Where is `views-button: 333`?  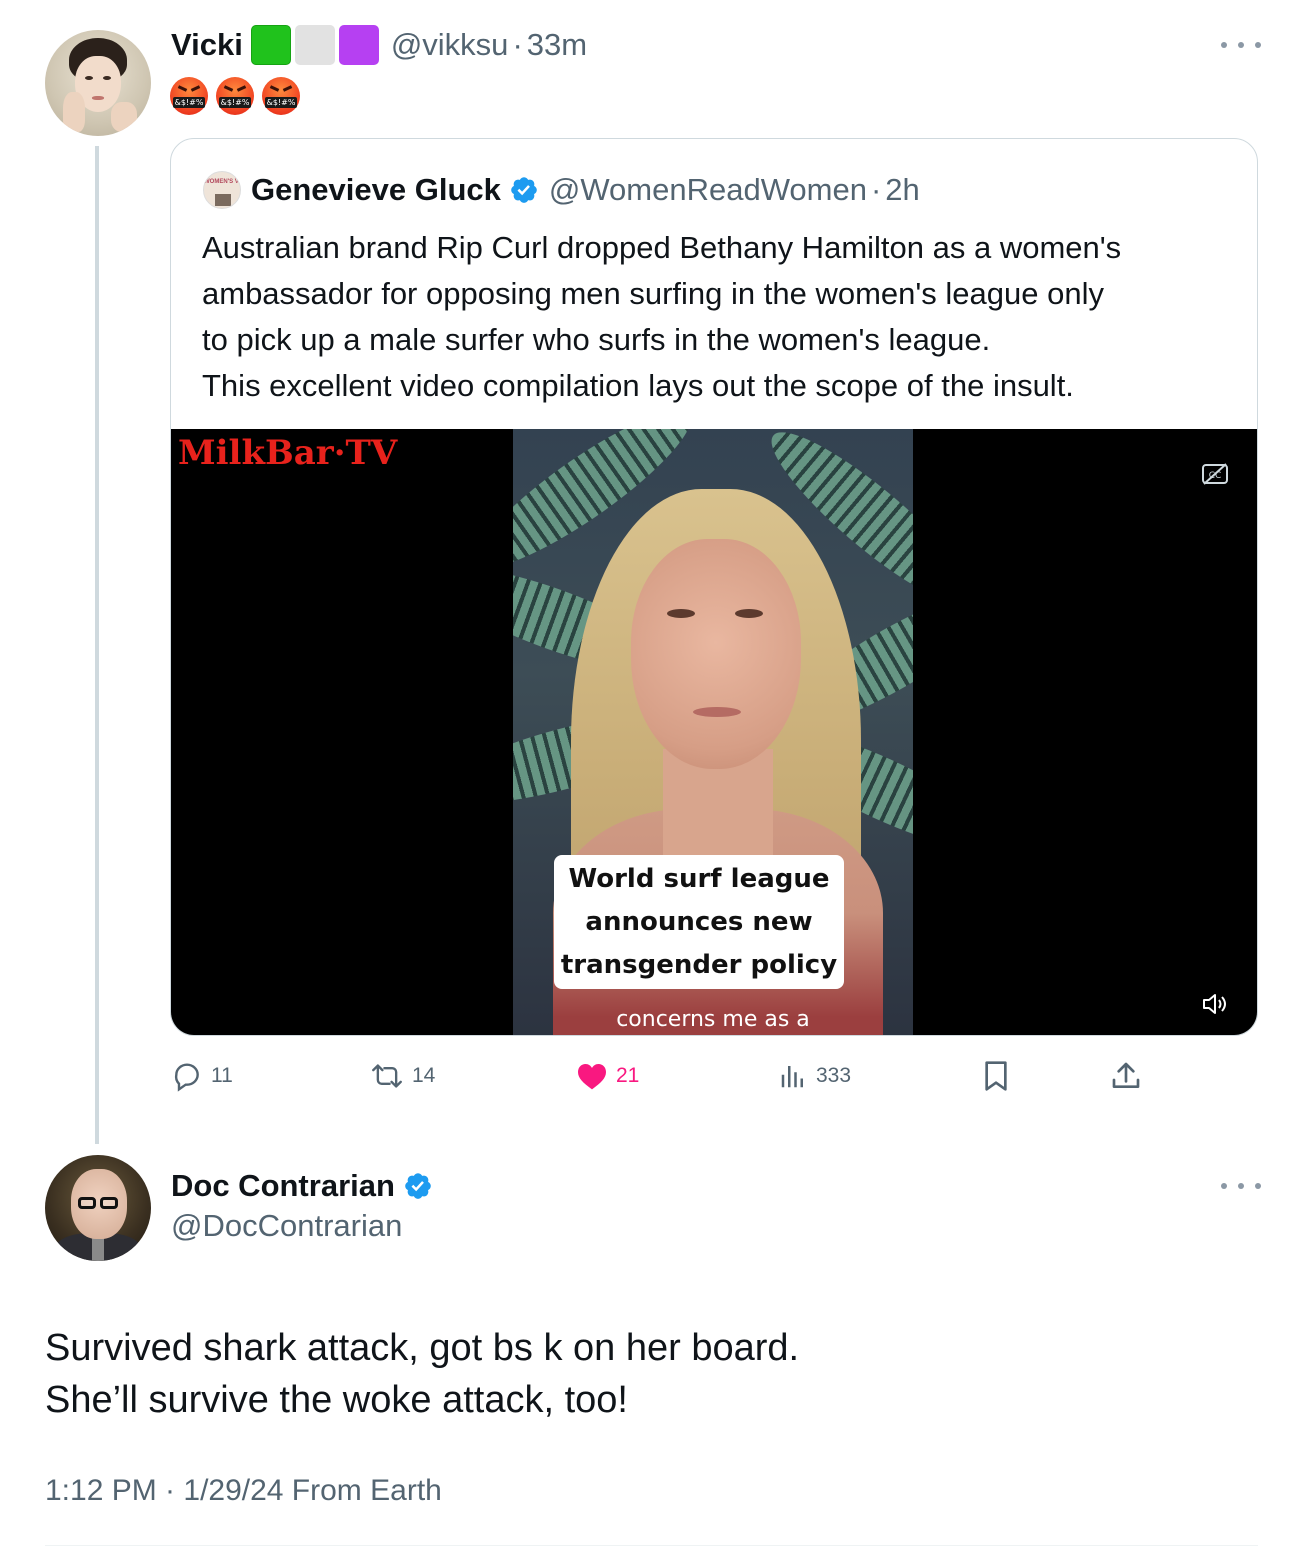
views-button: 333 is located at coordinates (814, 1076).